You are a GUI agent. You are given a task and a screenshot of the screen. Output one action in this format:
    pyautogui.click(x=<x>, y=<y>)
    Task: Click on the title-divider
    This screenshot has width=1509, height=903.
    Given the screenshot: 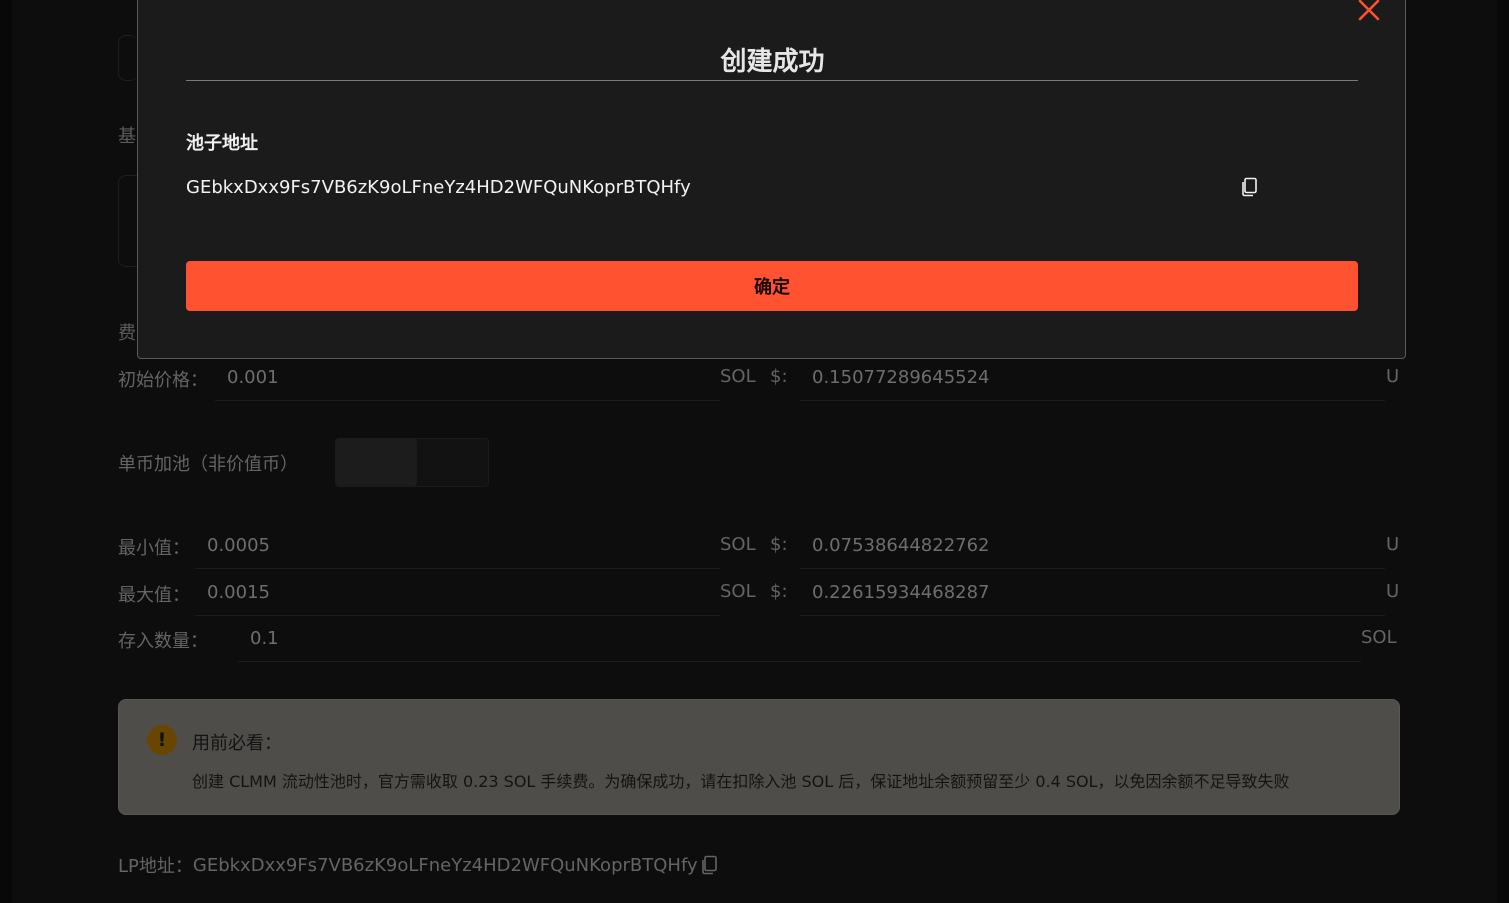 What is the action you would take?
    pyautogui.click(x=772, y=80)
    